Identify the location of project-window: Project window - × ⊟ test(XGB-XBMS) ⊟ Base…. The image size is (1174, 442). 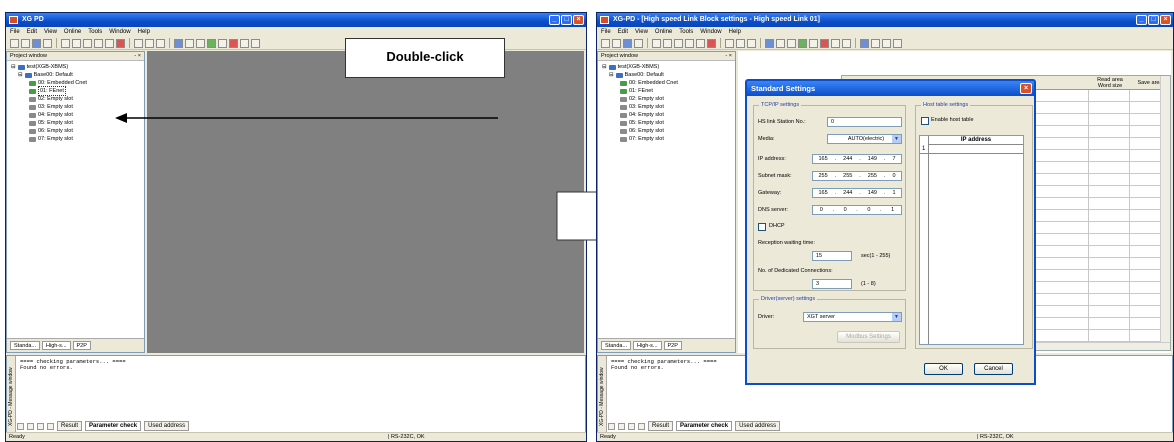
(666, 202).